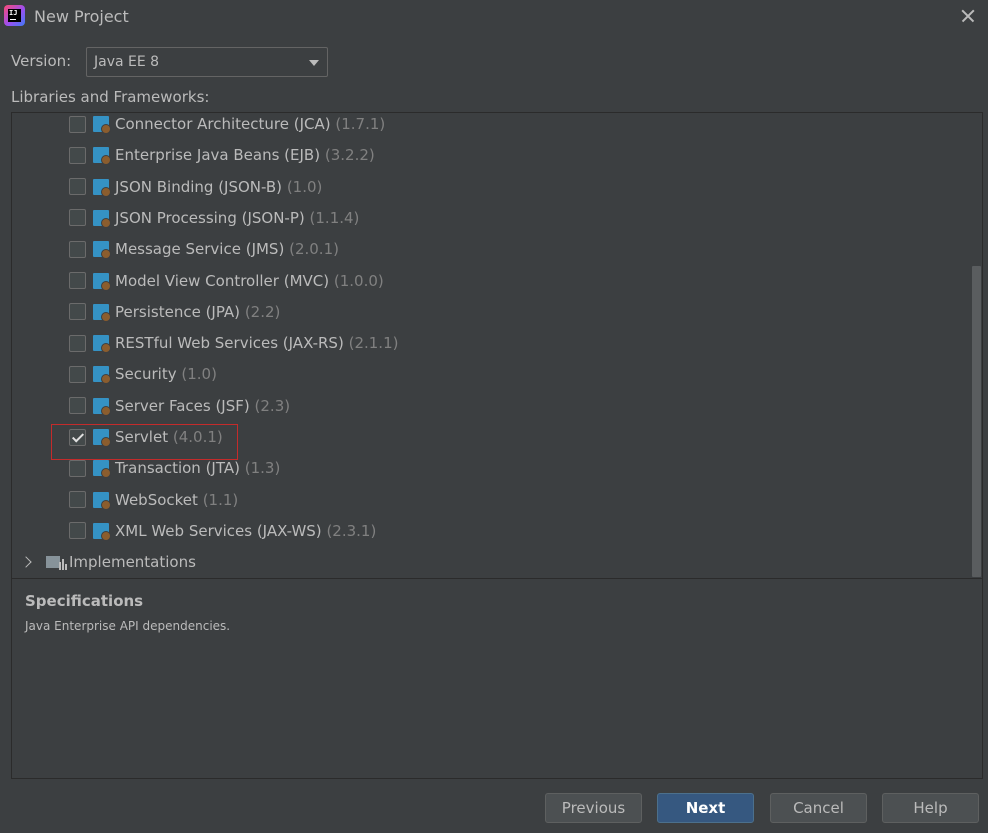  I want to click on scrollbar-thumb, so click(976, 421).